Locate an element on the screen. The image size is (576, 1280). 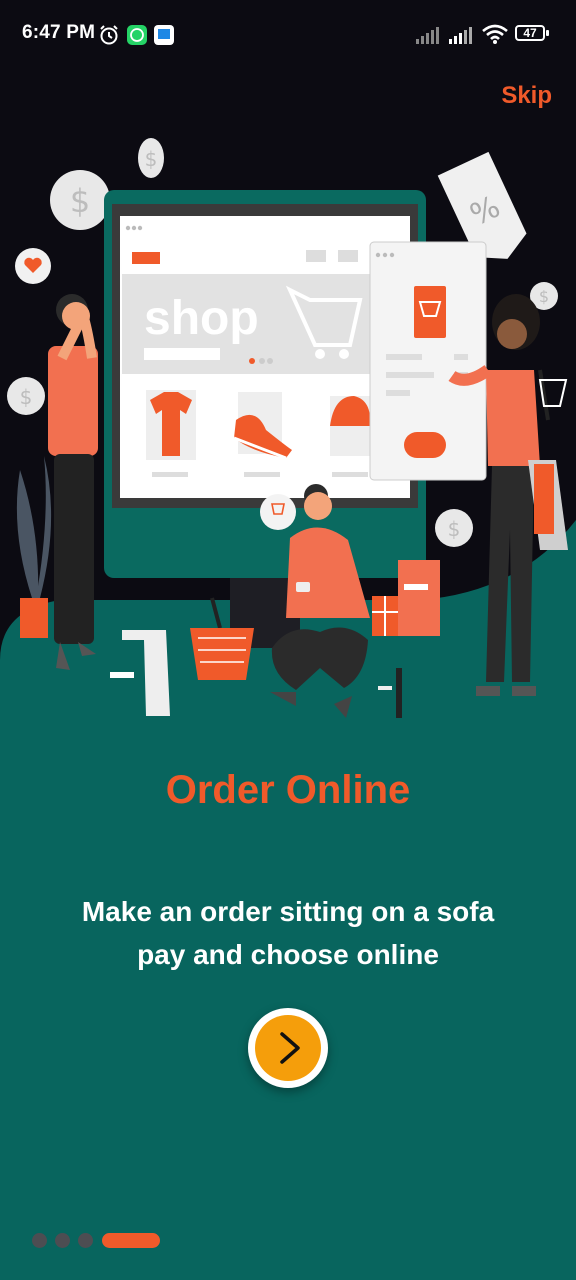
description-line-1: Make an order sitting on a sofa is located at coordinates (288, 911).